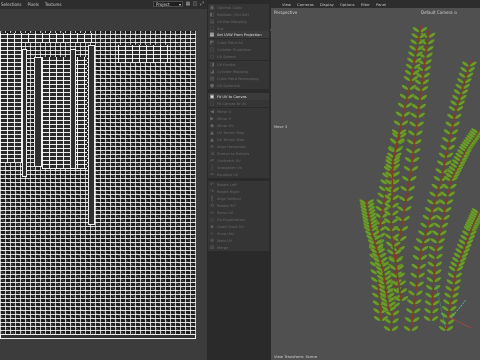 The width and height of the screenshot is (480, 360). I want to click on command-icon: ⊕, so click(212, 240).